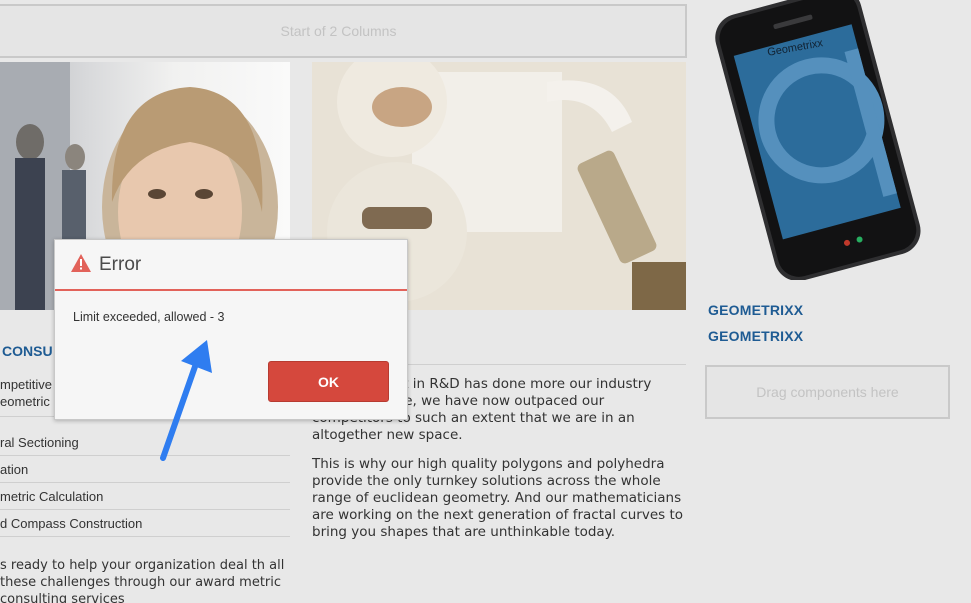  Describe the element at coordinates (39, 442) in the screenshot. I see `list-item-label: ral Sectioning` at that location.